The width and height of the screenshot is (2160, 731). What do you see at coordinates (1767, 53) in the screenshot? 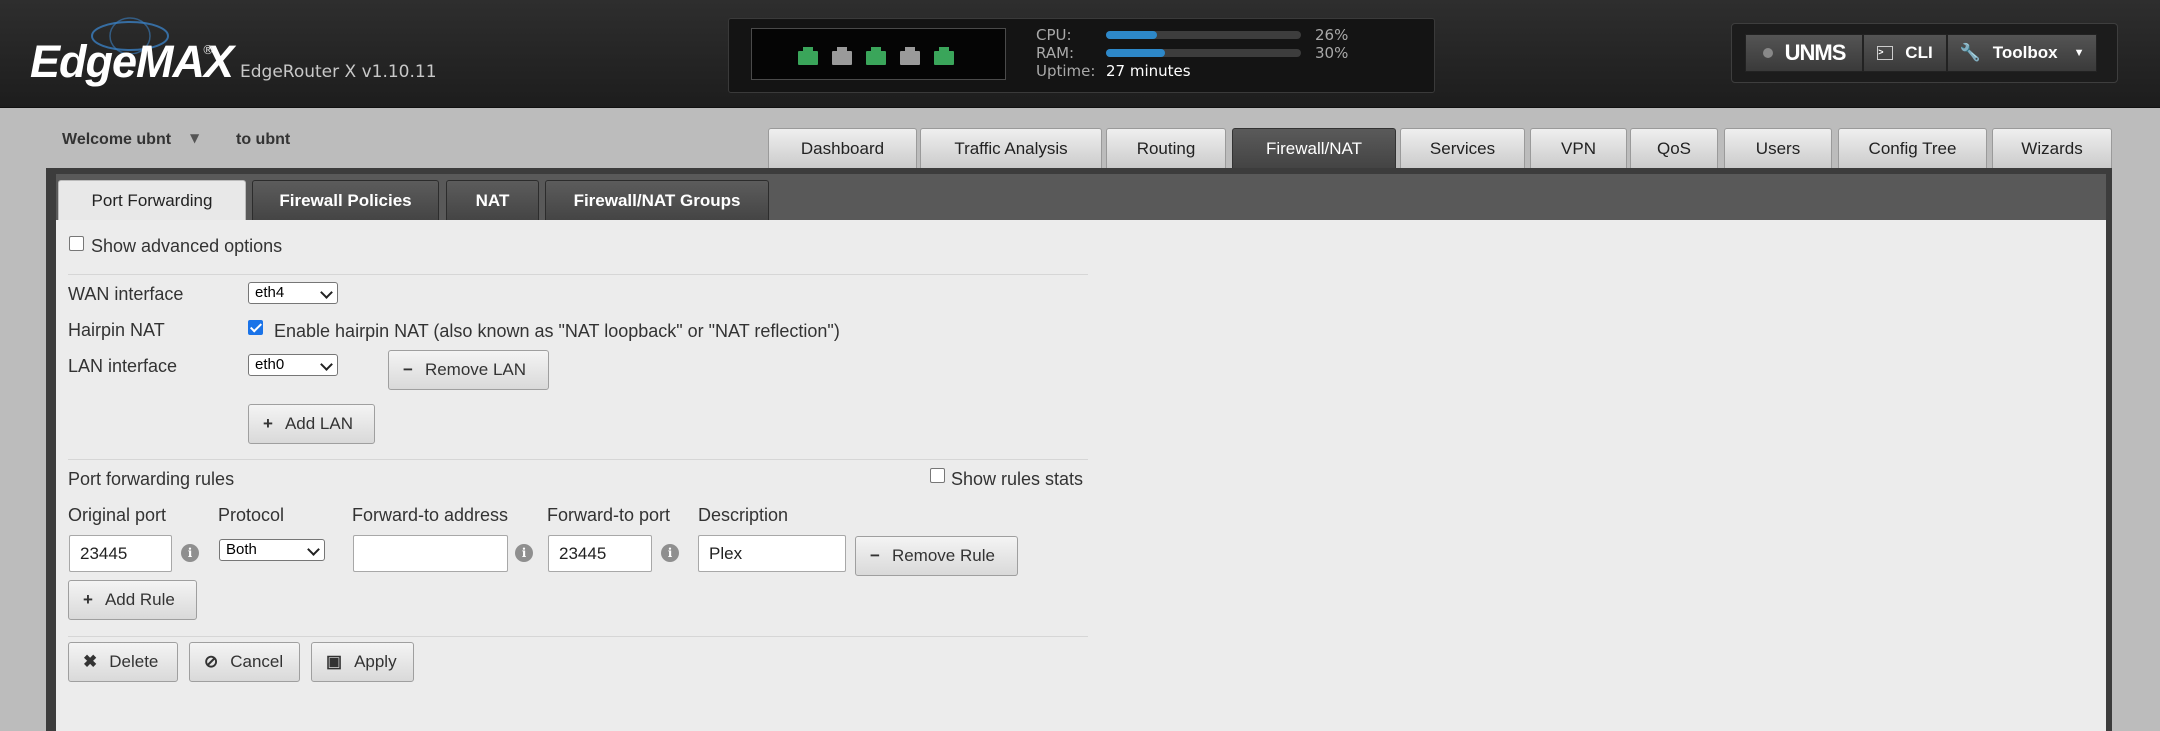
I see `unms-status-dot-icon` at bounding box center [1767, 53].